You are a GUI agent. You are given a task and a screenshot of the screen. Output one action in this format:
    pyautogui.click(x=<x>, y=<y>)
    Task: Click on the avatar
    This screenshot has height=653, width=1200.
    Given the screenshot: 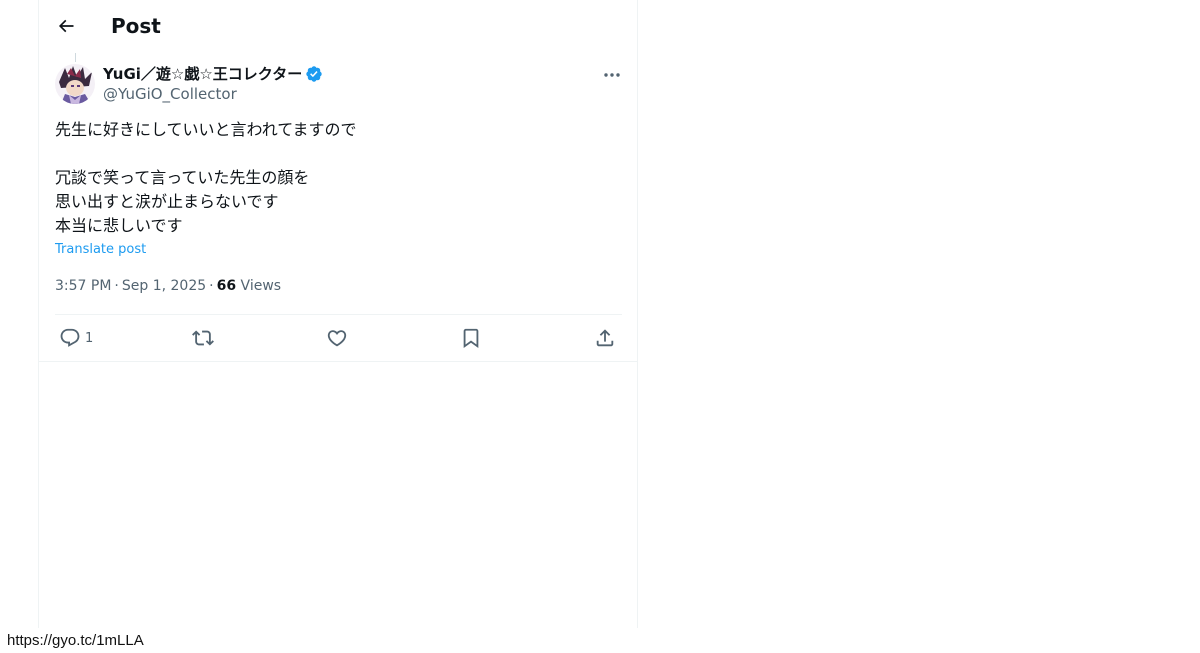 What is the action you would take?
    pyautogui.click(x=75, y=84)
    